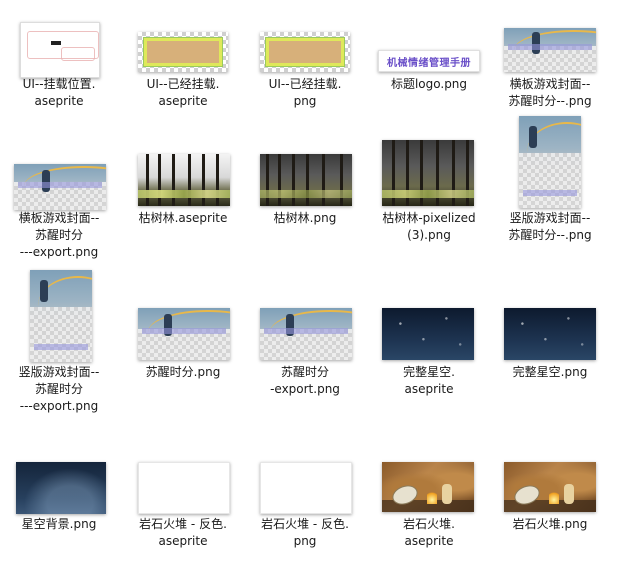 This screenshot has width=617, height=564. Describe the element at coordinates (550, 372) in the screenshot. I see `file-name: 完整星空.png` at that location.